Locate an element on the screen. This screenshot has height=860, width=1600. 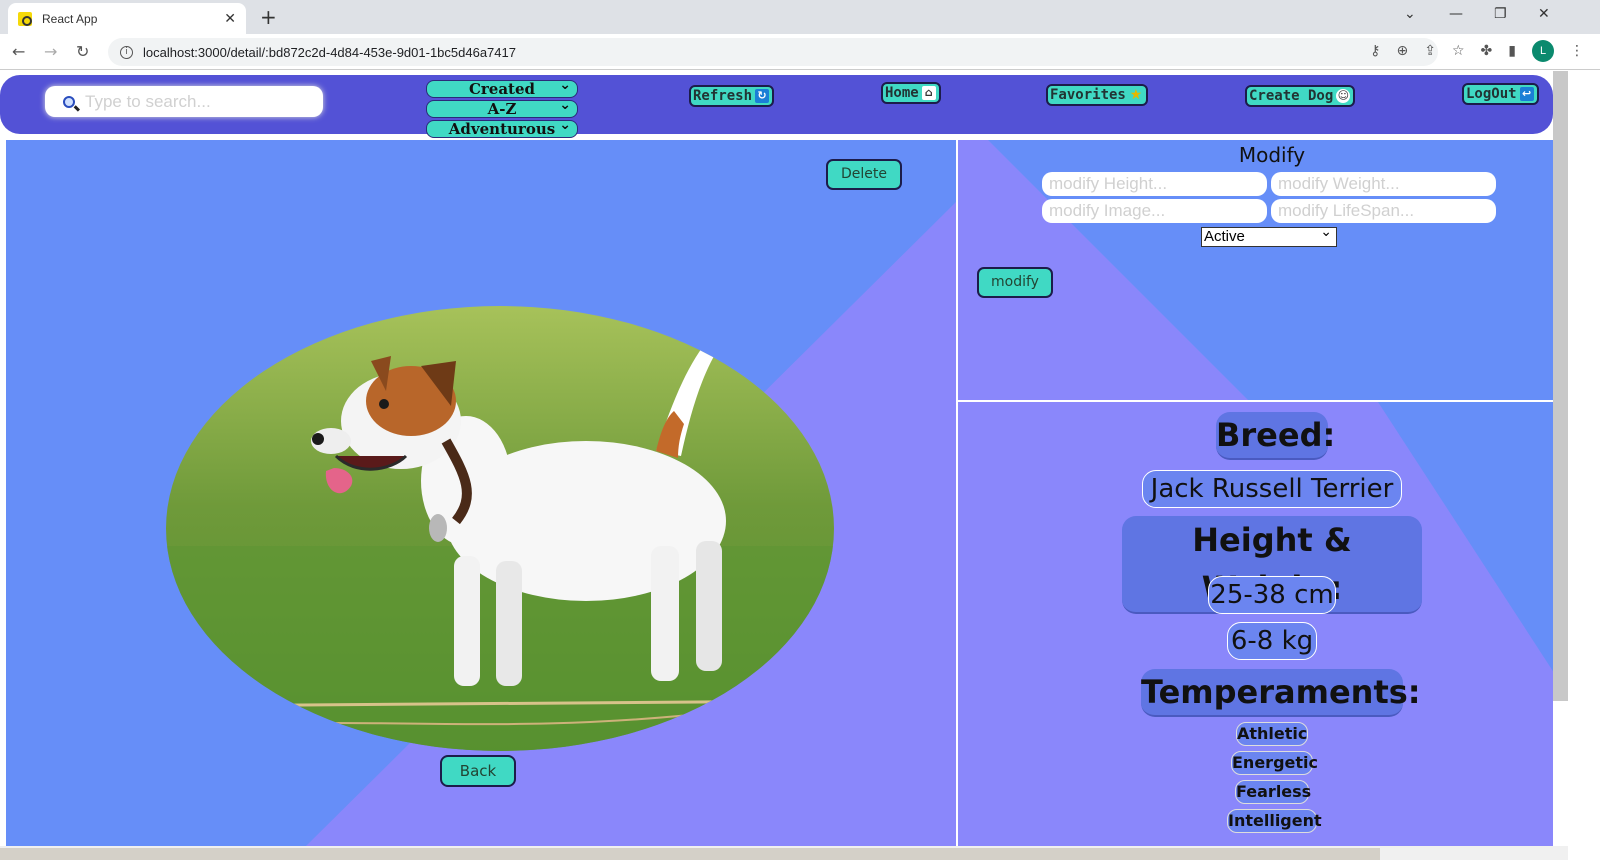
weight-value: 6-8 kg is located at coordinates (1272, 641).